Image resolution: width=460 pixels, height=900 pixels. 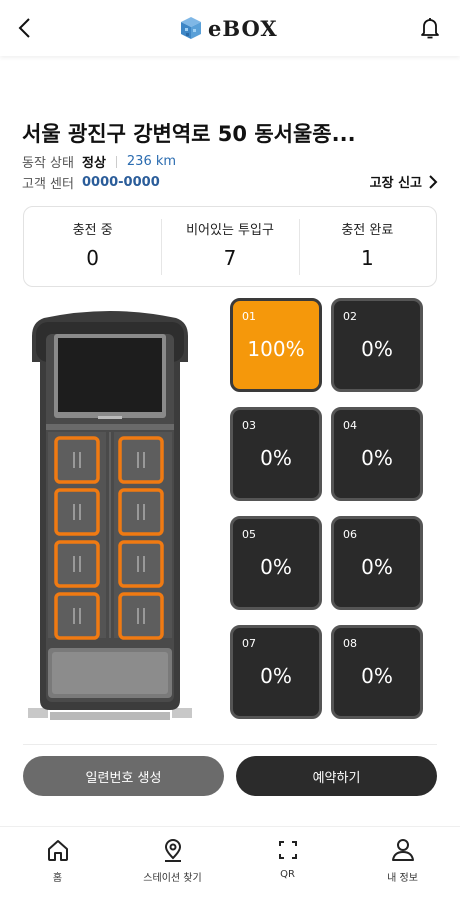 I want to click on stat-empty-slots: 비어있는 투입구 7, so click(x=229, y=246).